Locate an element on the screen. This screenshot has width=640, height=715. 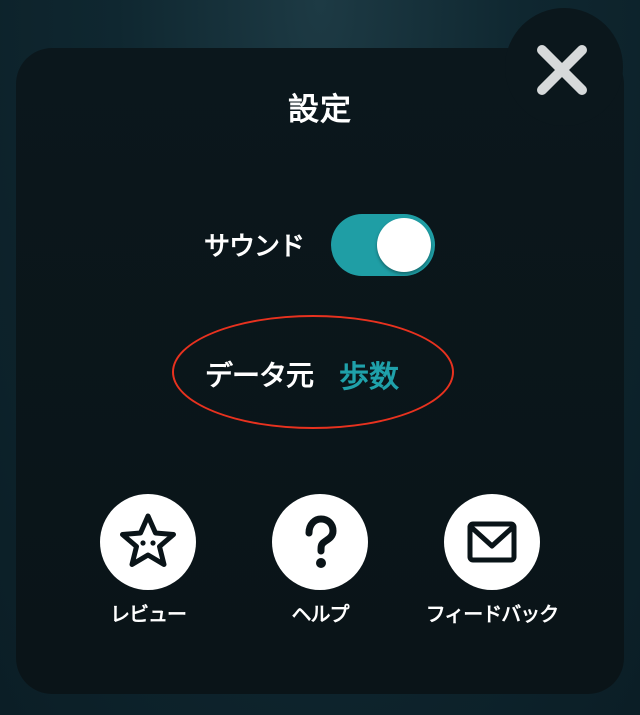
help-icon-circle is located at coordinates (320, 542).